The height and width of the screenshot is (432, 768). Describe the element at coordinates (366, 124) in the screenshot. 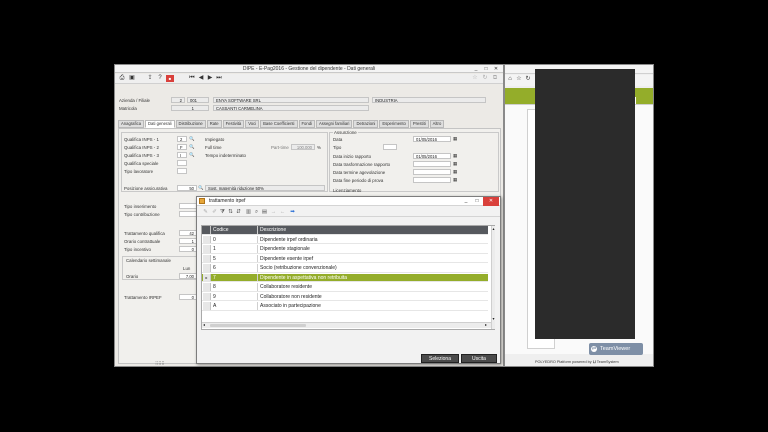

I see `tab-detrazioni: Detrazioni` at that location.